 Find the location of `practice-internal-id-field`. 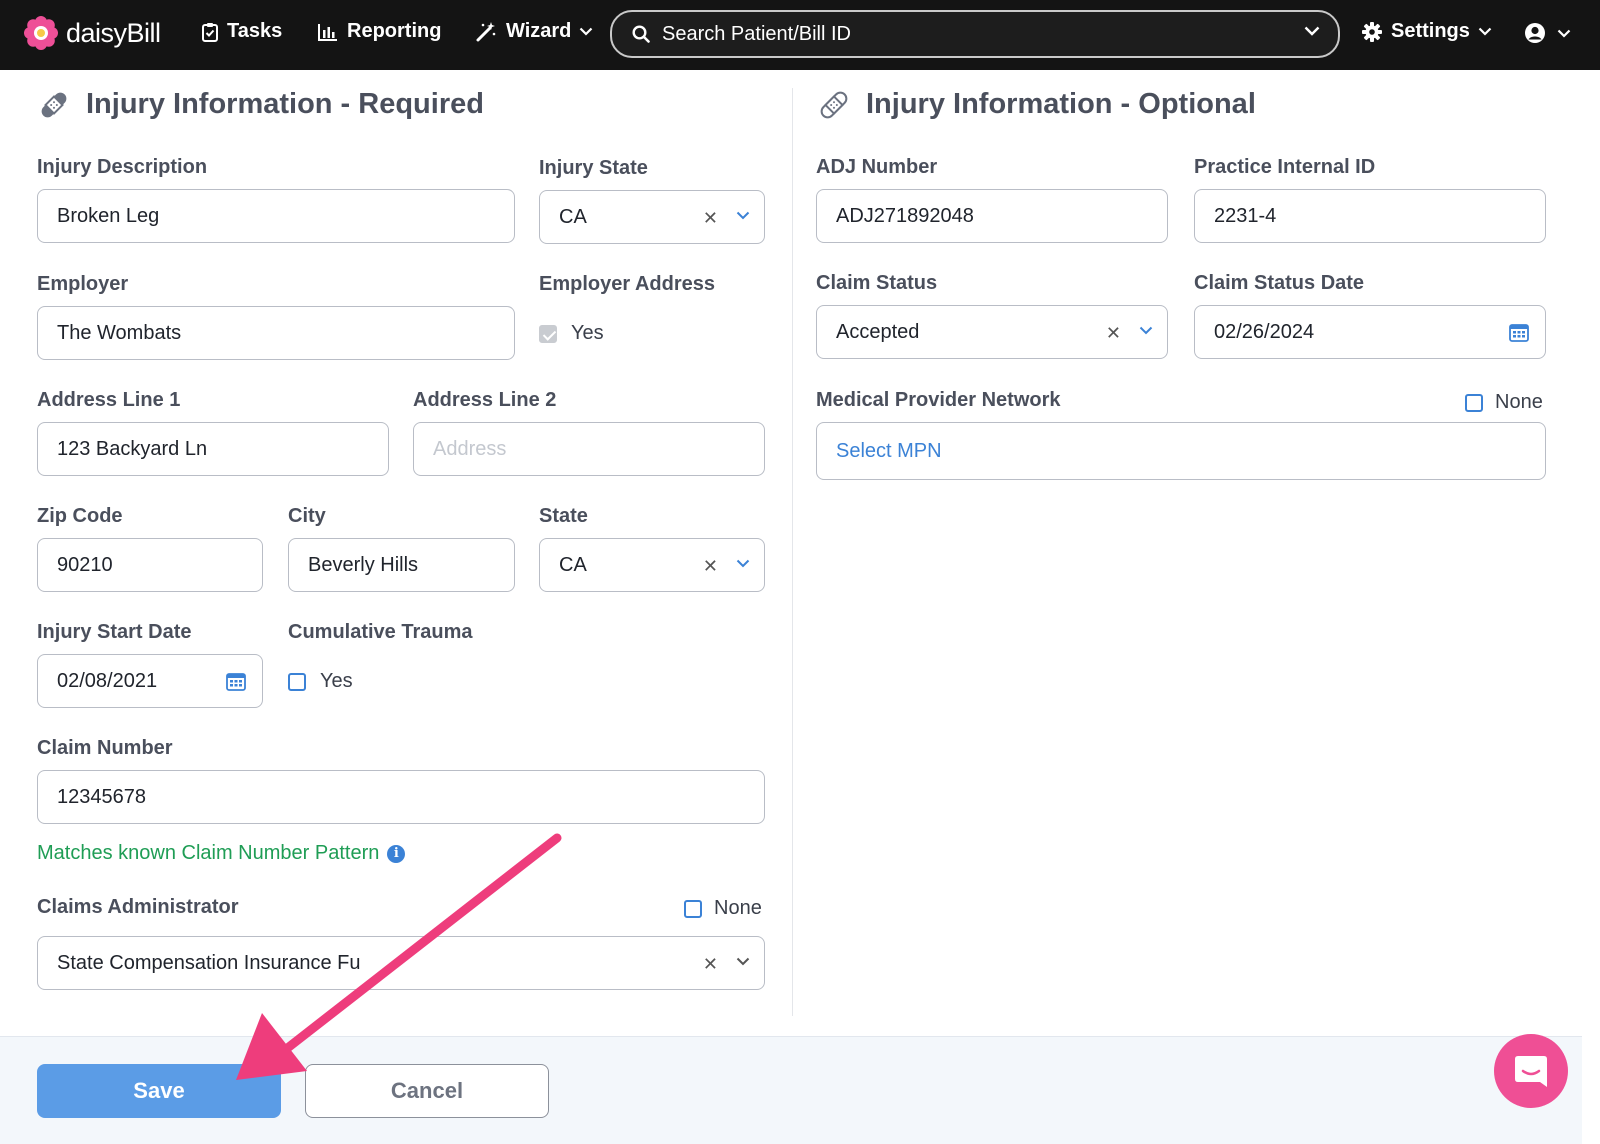

practice-internal-id-field is located at coordinates (1370, 216).